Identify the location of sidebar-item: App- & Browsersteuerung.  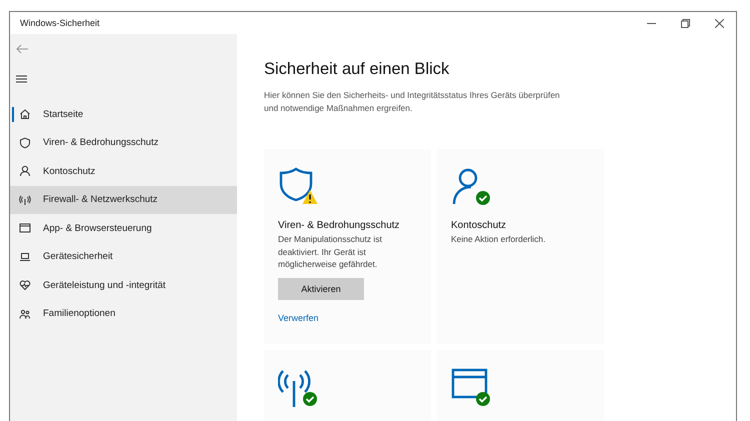
(123, 228).